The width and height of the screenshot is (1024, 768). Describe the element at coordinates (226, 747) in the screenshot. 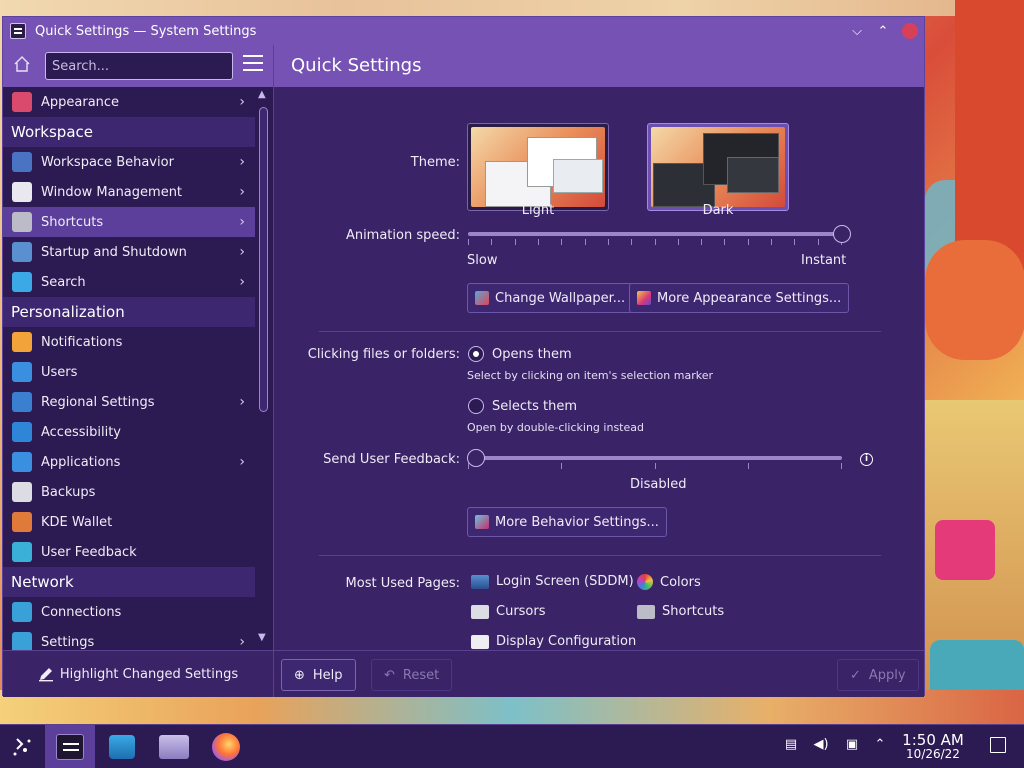

I see `task-firefox` at that location.